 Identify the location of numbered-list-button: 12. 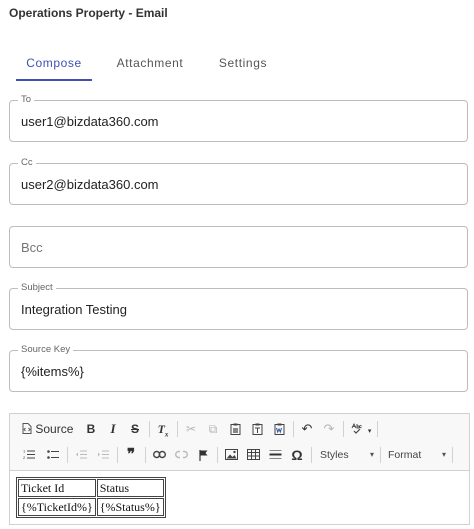
(29, 455).